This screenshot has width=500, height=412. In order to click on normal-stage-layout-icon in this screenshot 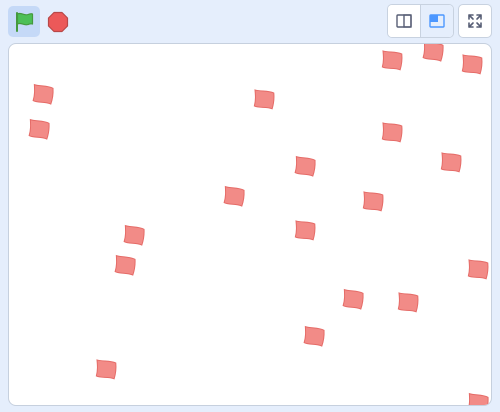, I will do `click(437, 21)`.